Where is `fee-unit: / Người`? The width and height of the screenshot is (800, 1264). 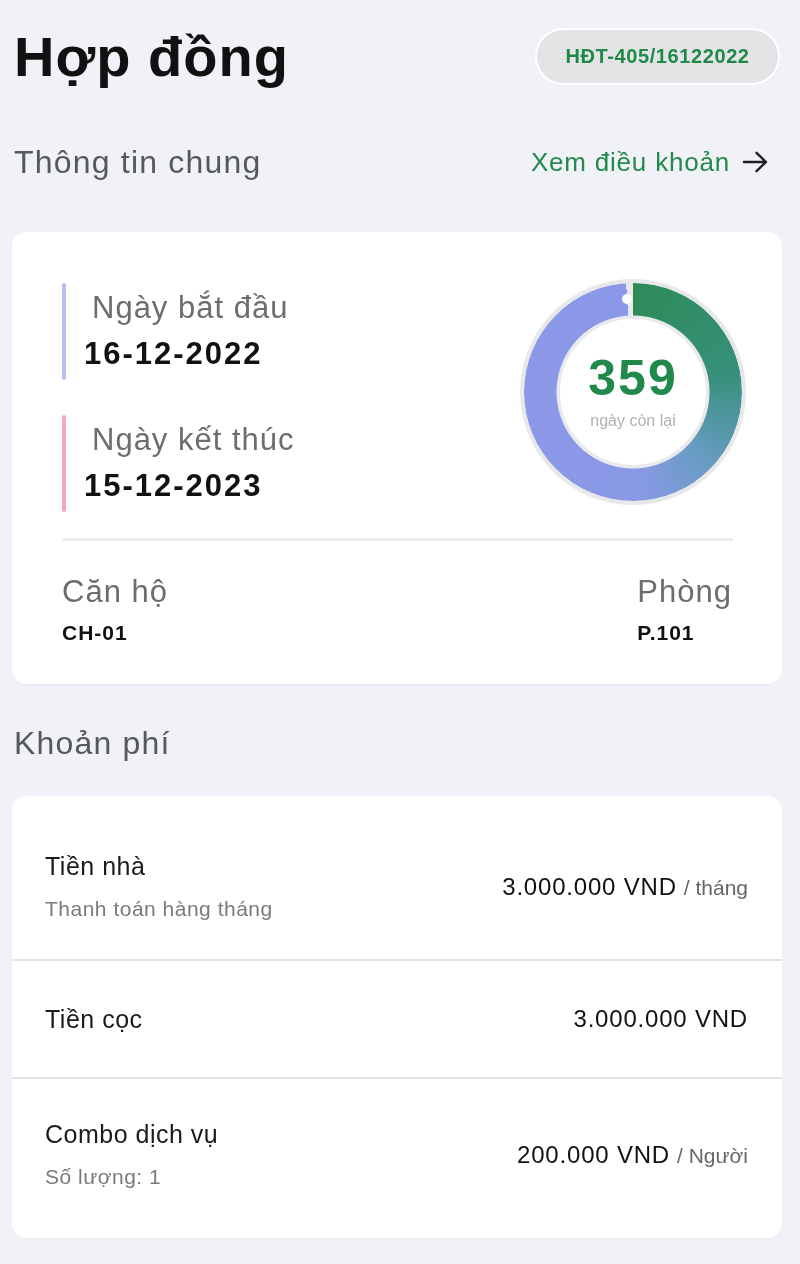 fee-unit: / Người is located at coordinates (712, 1155).